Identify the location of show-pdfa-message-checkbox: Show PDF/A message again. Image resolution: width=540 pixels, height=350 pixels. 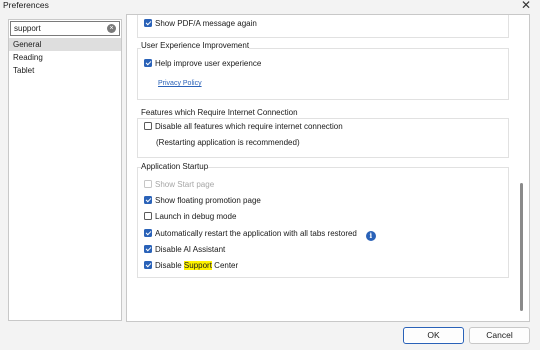
(200, 24).